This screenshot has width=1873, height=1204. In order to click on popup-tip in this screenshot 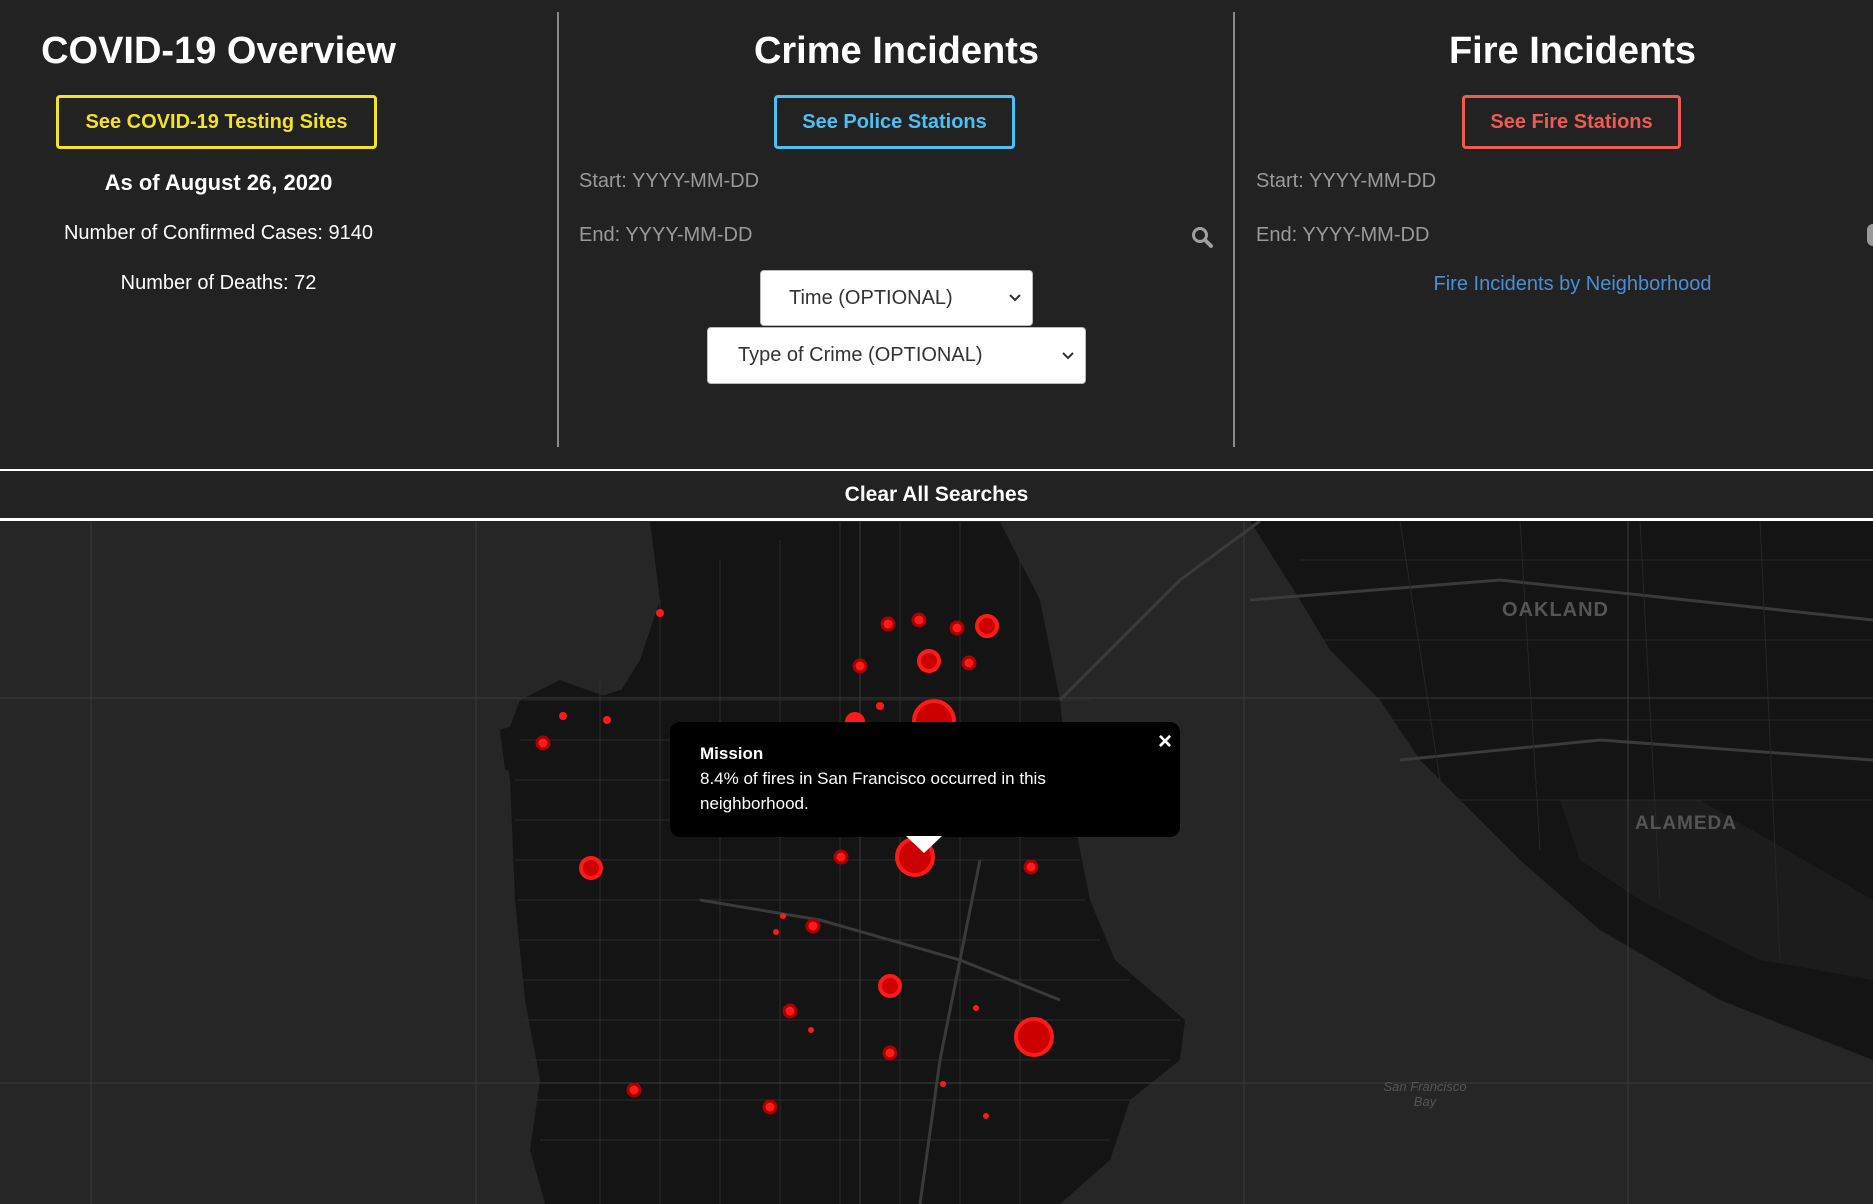, I will do `click(924, 844)`.